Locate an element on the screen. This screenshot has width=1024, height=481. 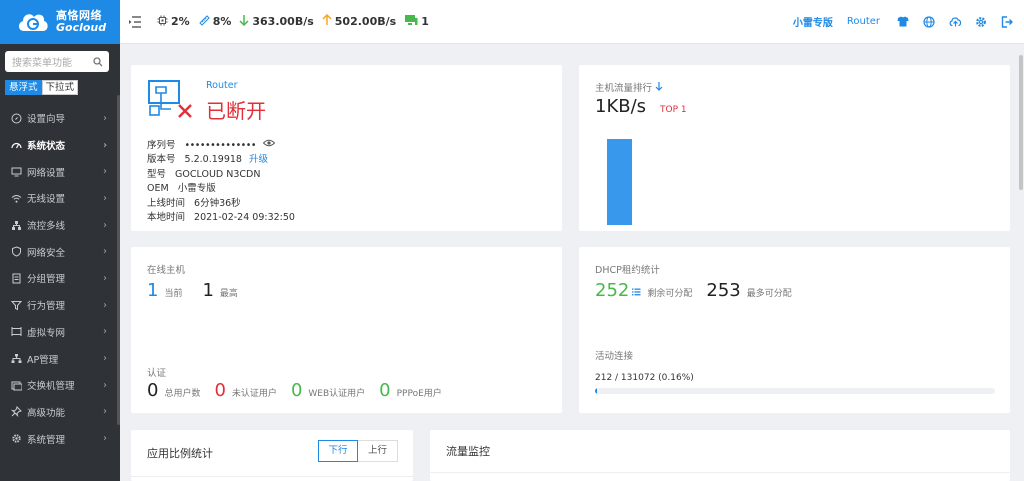
pin-icon is located at coordinates (16, 412).